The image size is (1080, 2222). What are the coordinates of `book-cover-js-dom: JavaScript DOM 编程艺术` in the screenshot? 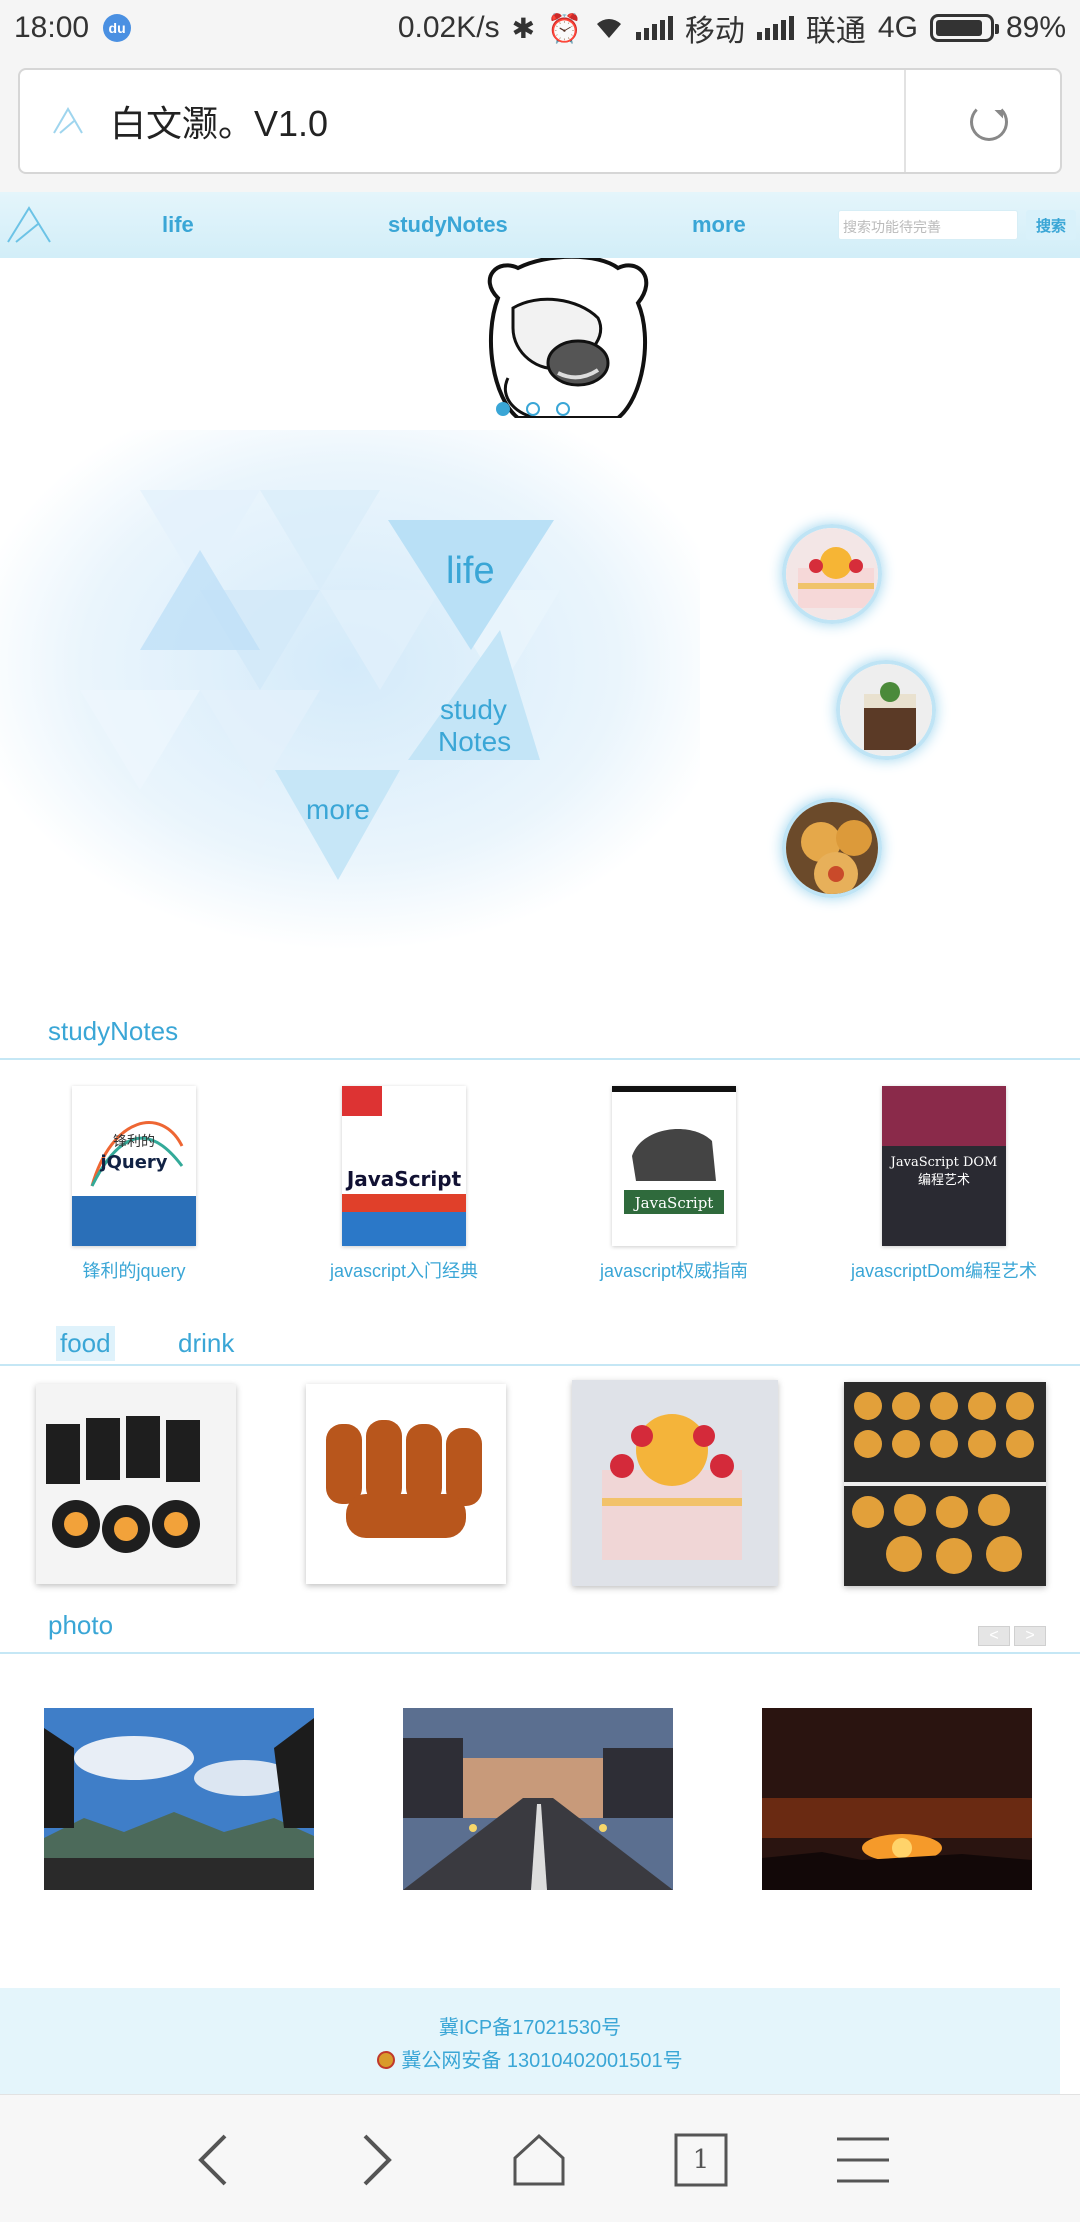 It's located at (944, 1166).